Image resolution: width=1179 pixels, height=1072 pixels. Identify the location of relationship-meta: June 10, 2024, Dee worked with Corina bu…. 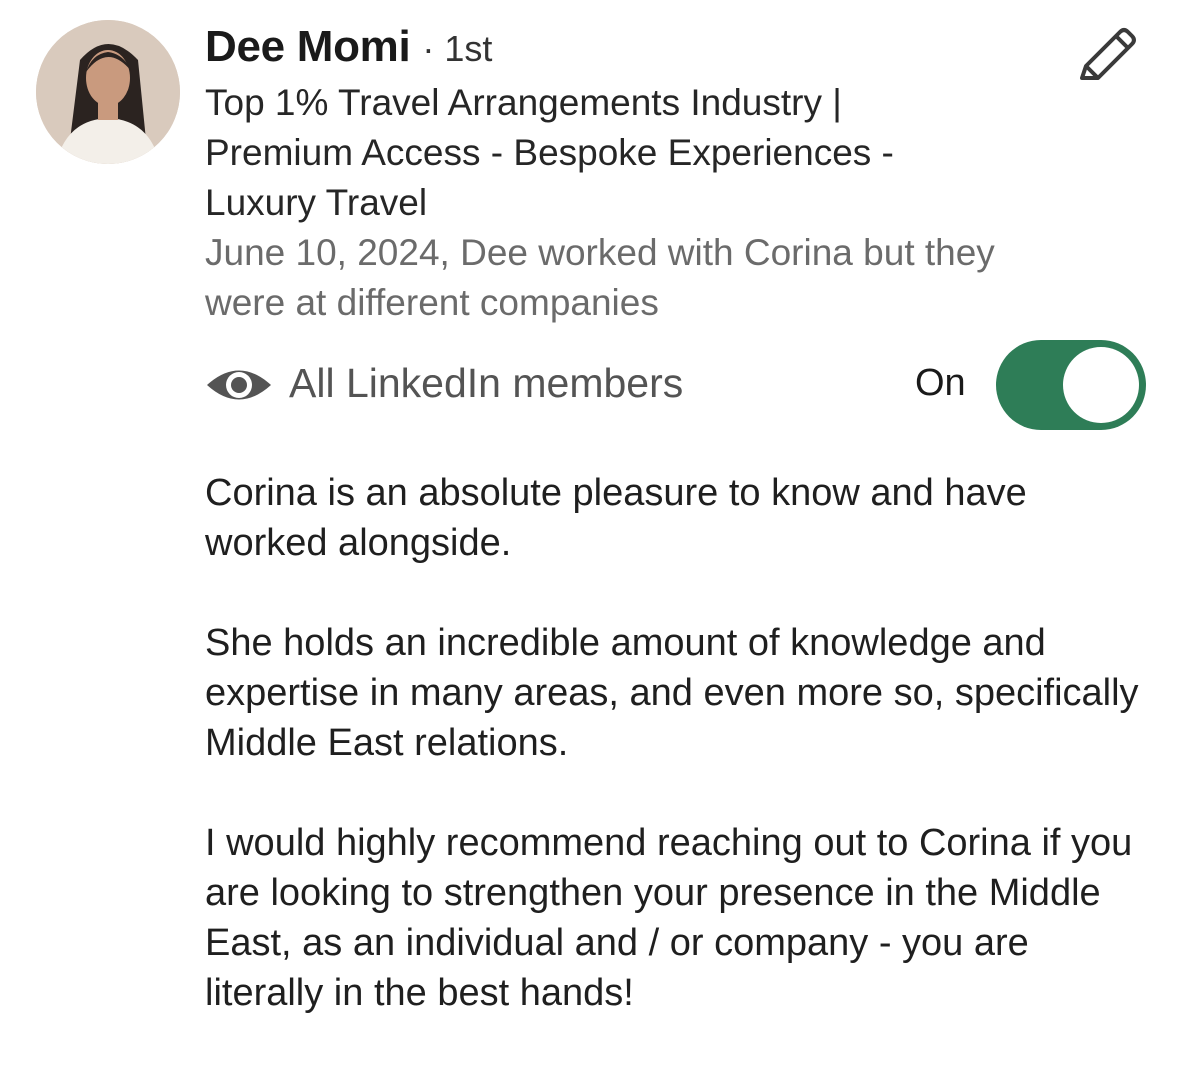
(600, 277).